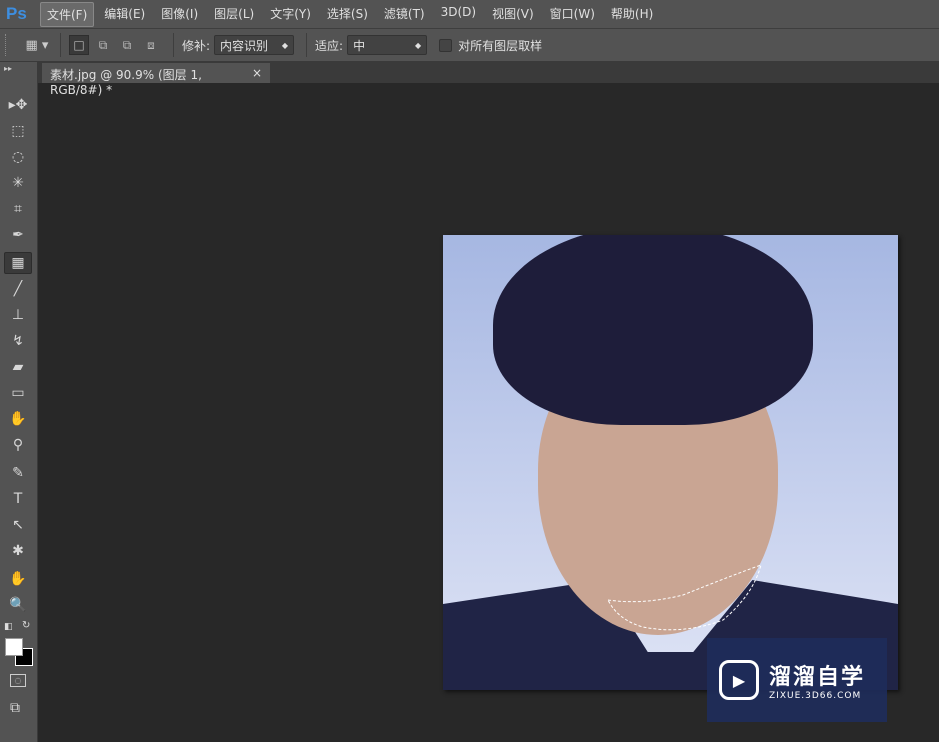  Describe the element at coordinates (446, 45) in the screenshot. I see `sample-all-checkbox` at that location.